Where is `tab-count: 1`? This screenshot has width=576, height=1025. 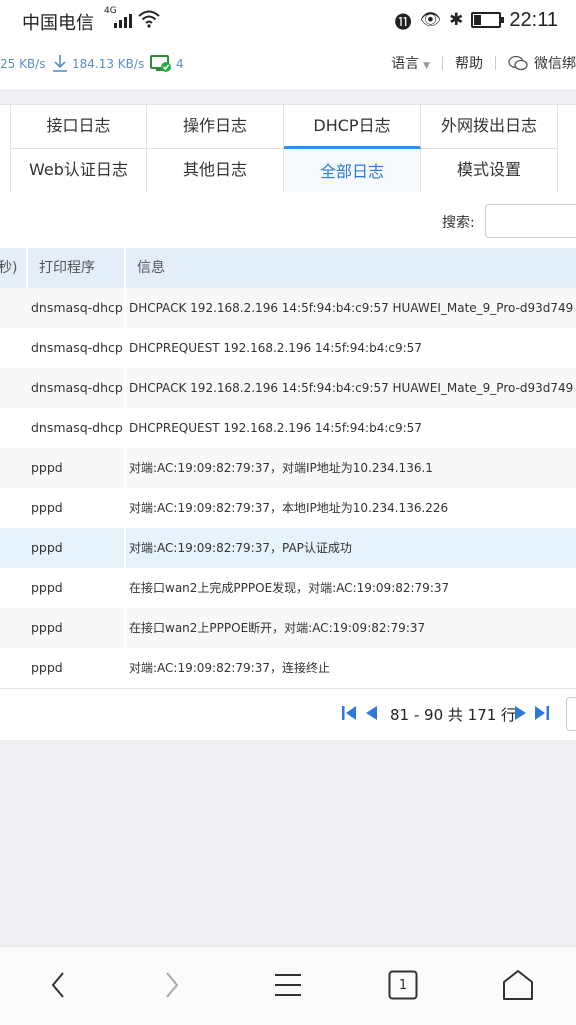
tab-count: 1 is located at coordinates (403, 985).